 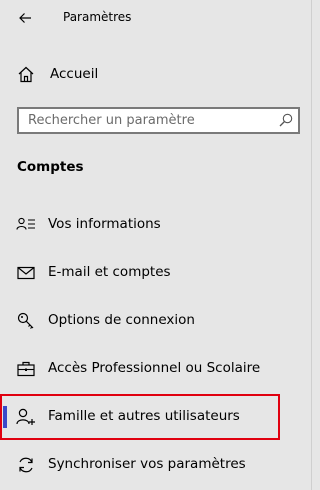 What do you see at coordinates (26, 465) in the screenshot?
I see `sync-icon` at bounding box center [26, 465].